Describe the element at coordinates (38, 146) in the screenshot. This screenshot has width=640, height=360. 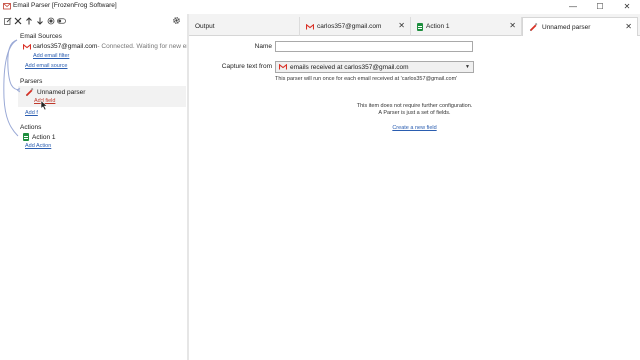
I see `add-action-link: Add Action` at that location.